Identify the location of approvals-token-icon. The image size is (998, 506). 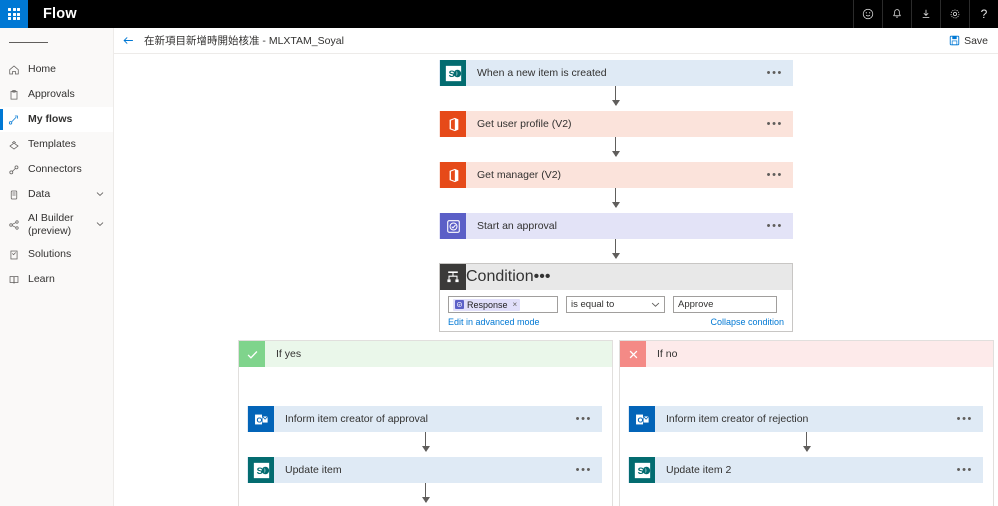
(459, 304).